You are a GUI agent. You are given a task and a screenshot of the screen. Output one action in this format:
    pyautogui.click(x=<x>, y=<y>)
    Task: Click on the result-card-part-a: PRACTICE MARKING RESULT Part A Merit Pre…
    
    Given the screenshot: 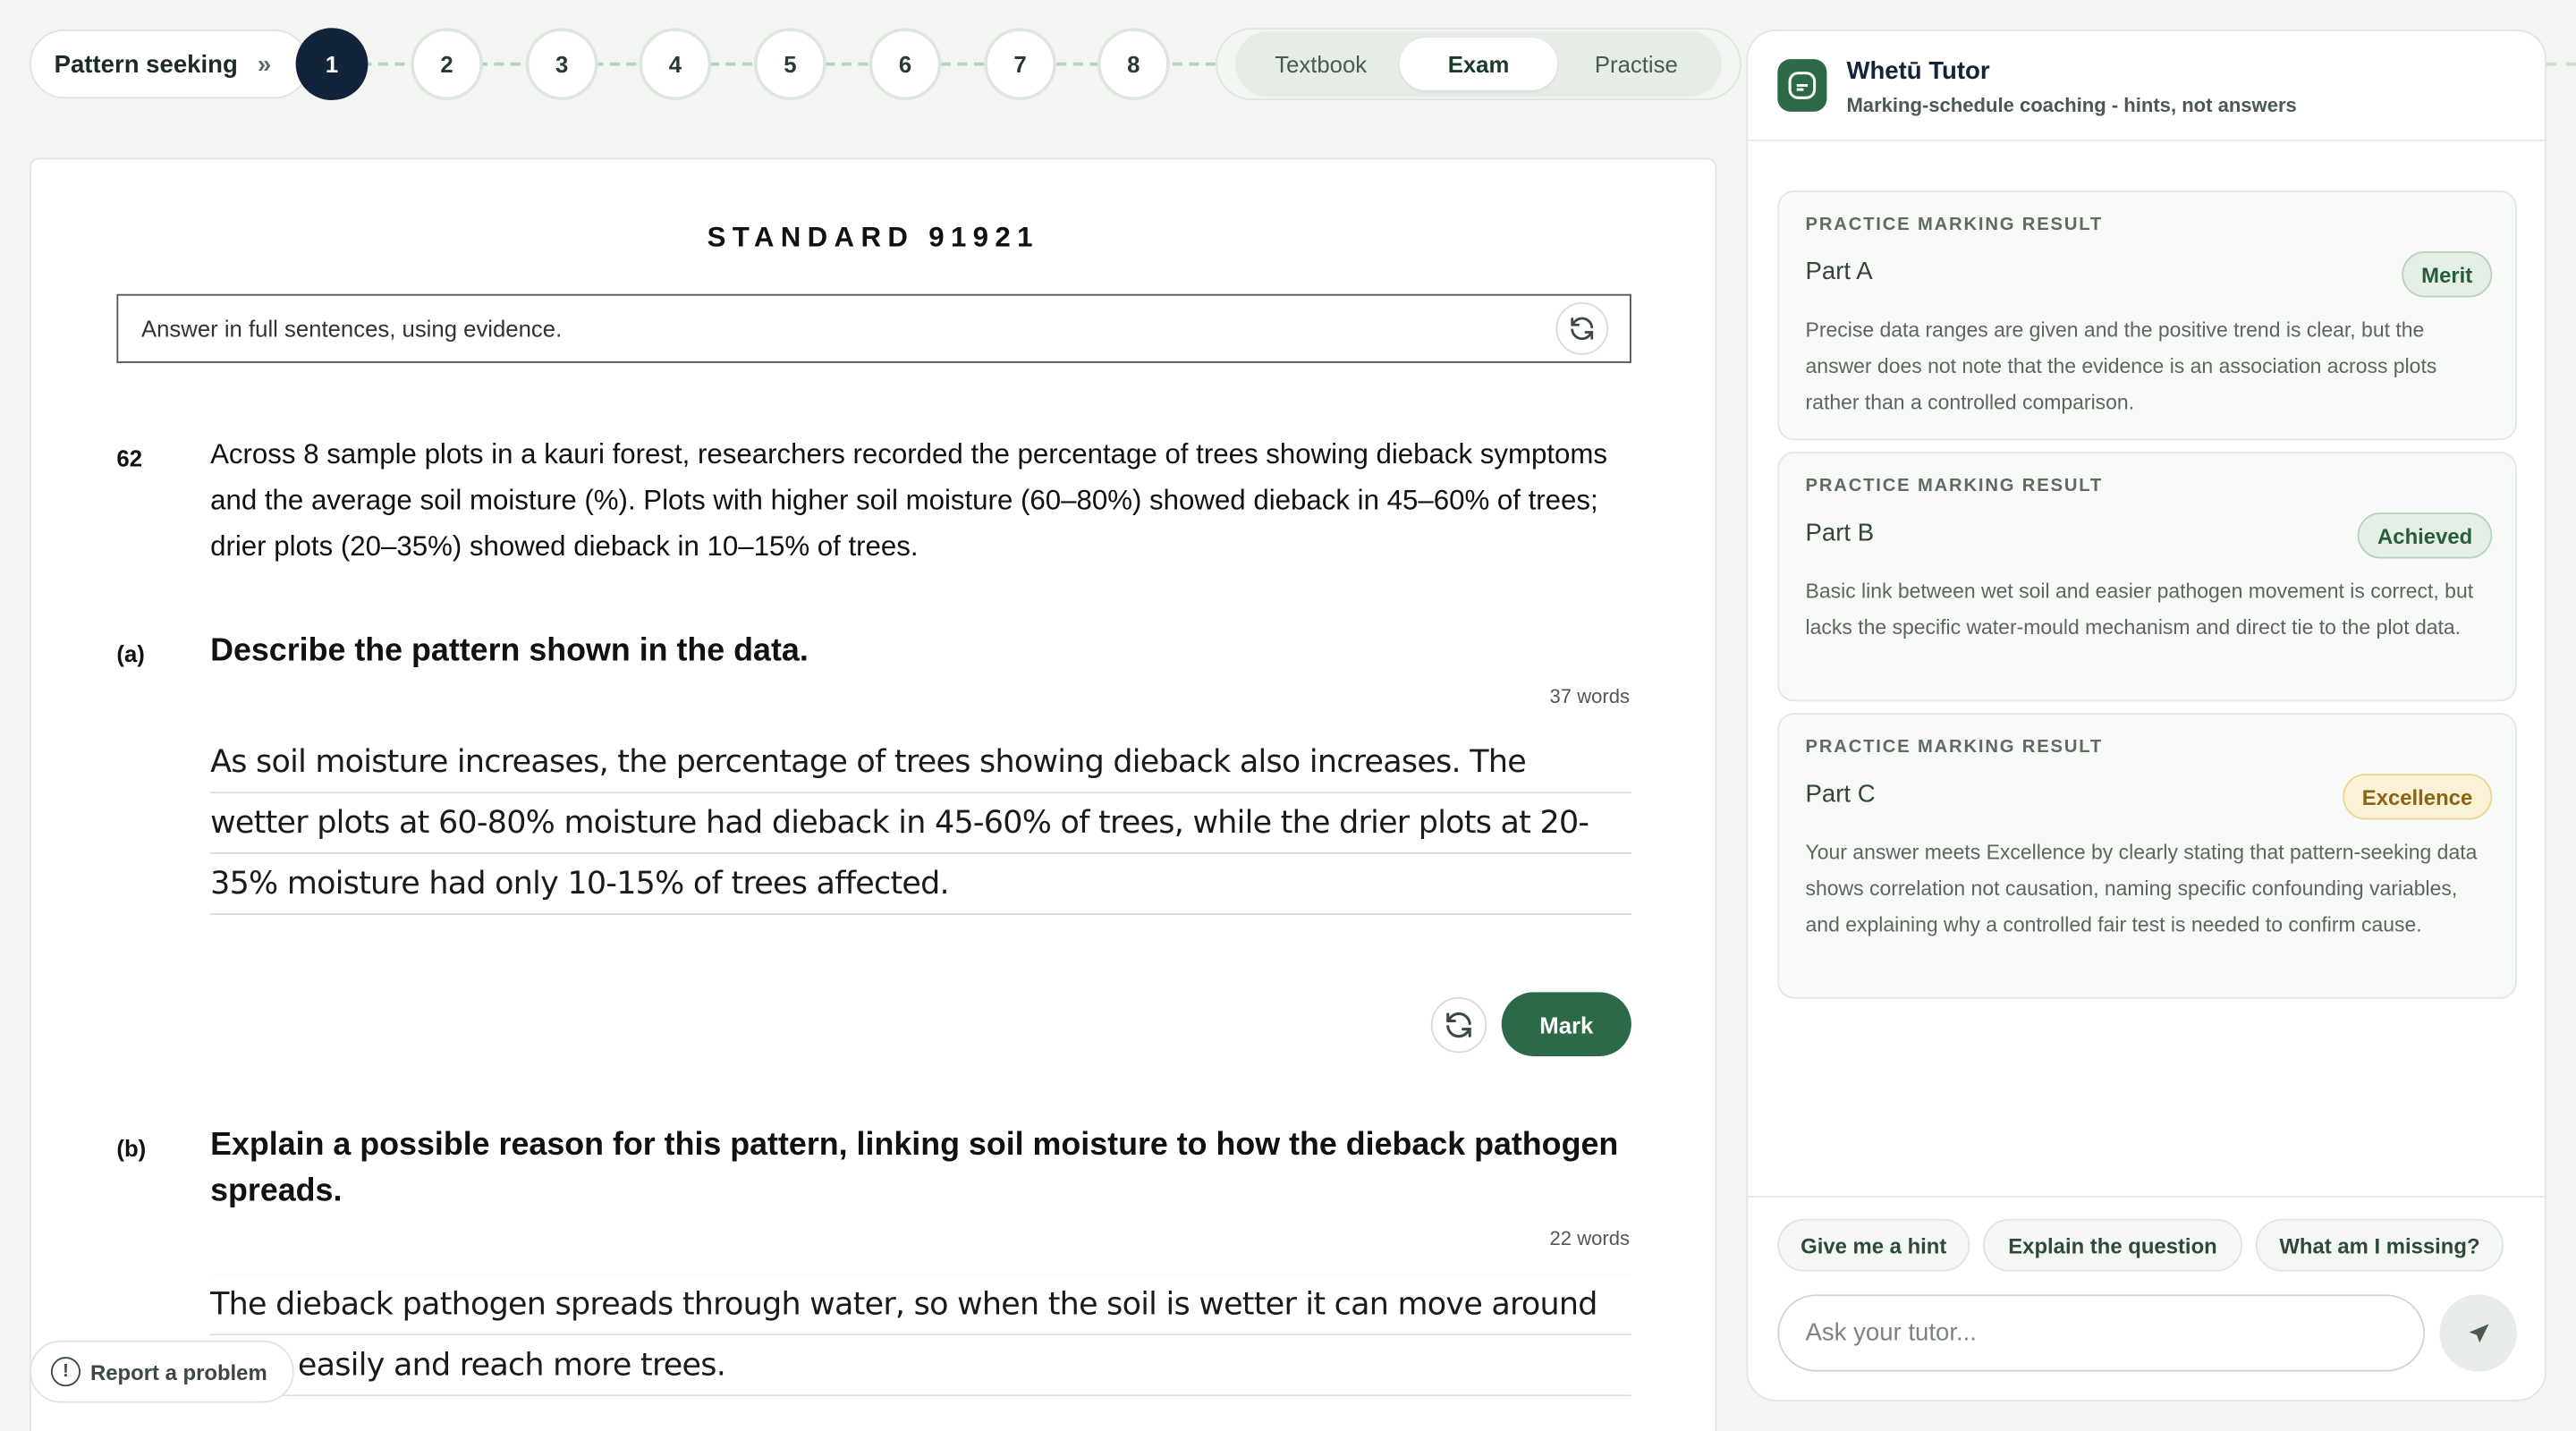 What is the action you would take?
    pyautogui.click(x=2147, y=316)
    